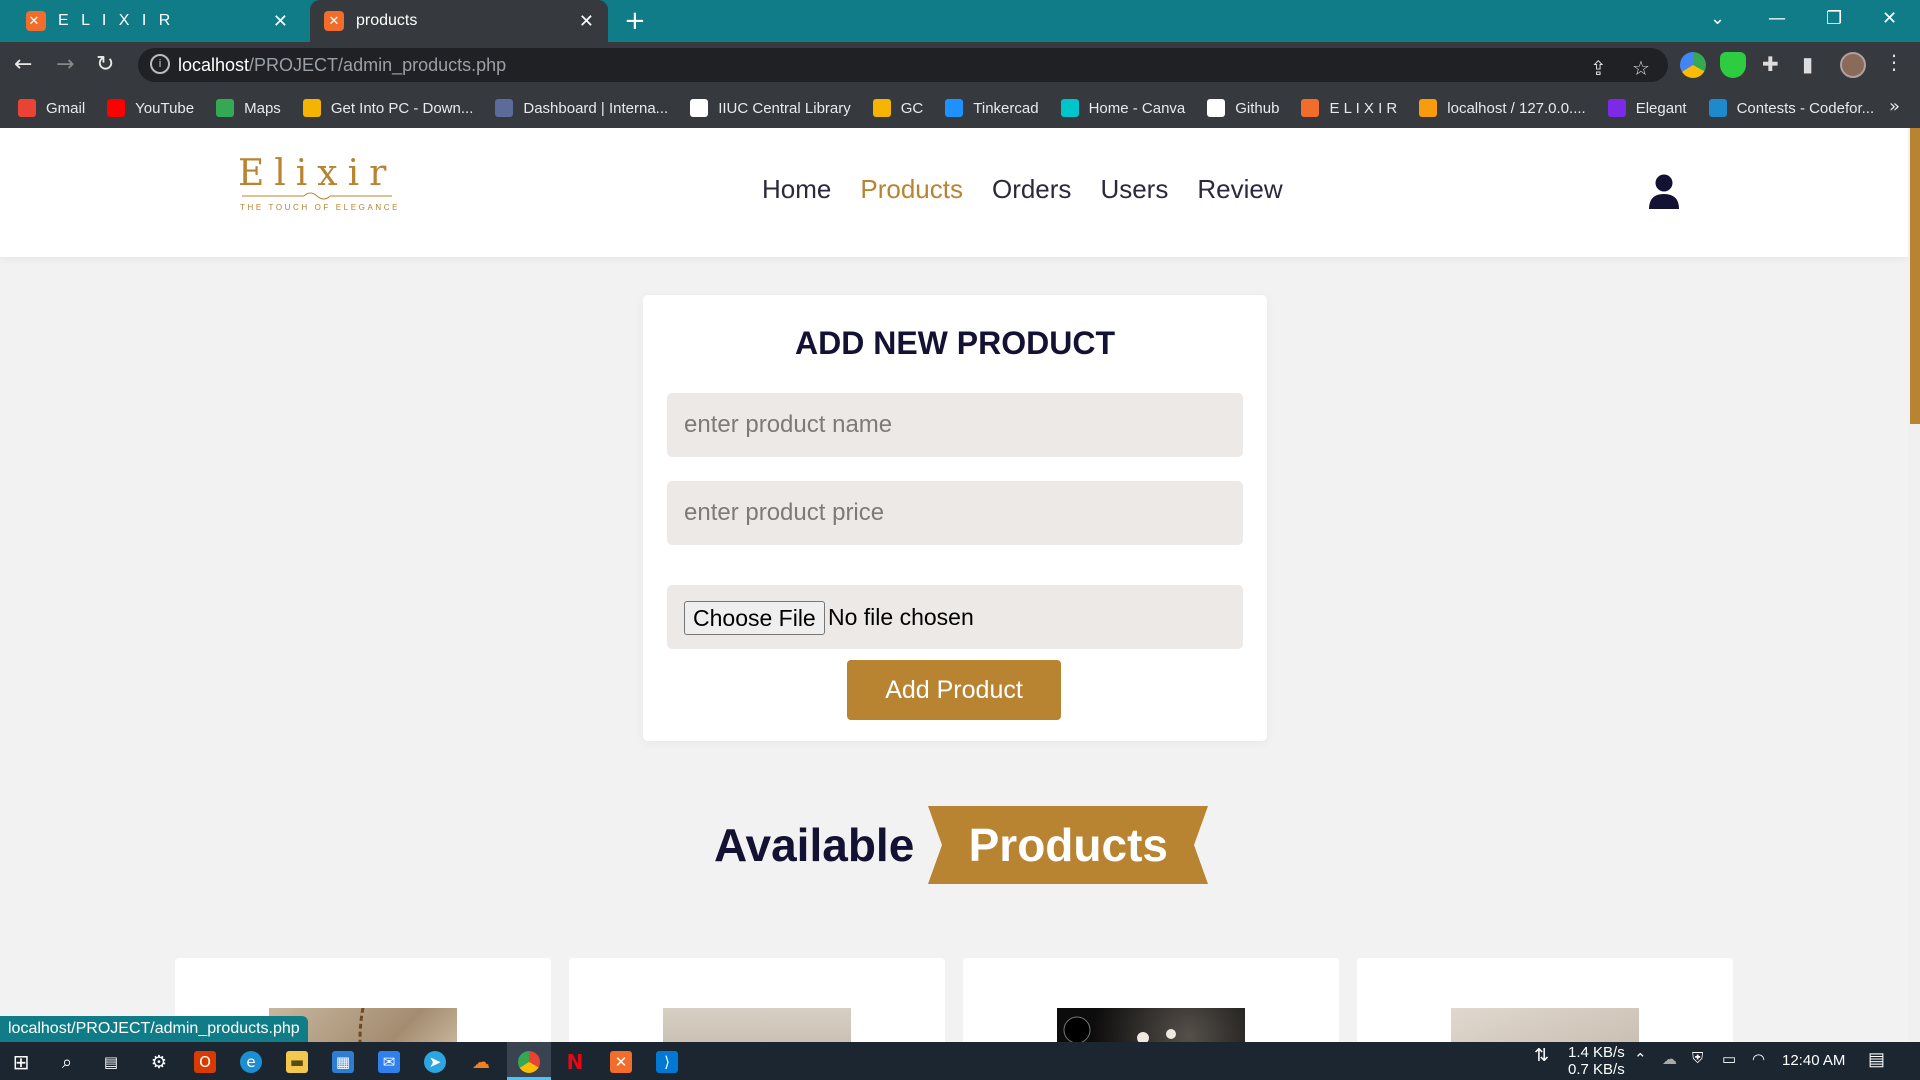  What do you see at coordinates (1661, 108) in the screenshot?
I see `bookmark-label: Elegant` at bounding box center [1661, 108].